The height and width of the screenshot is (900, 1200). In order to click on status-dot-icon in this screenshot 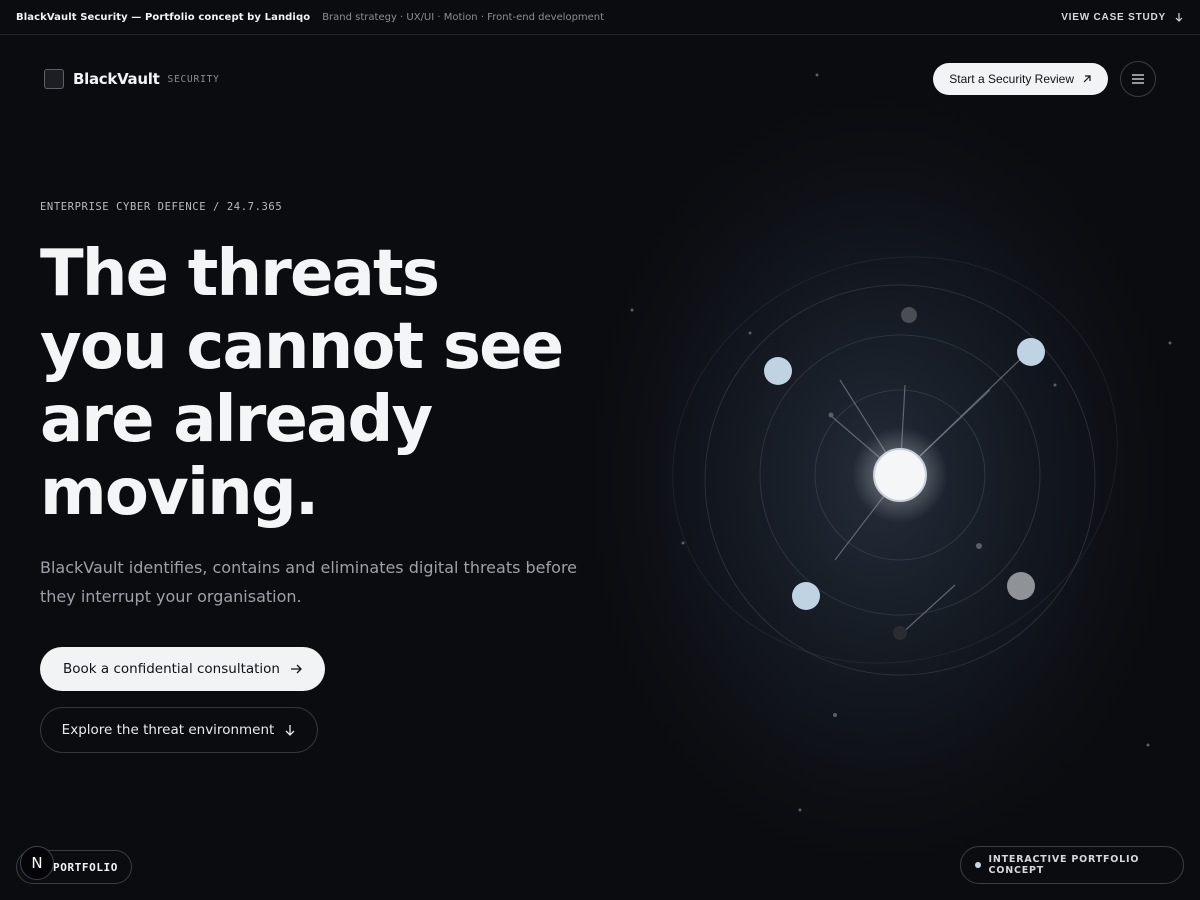, I will do `click(978, 865)`.